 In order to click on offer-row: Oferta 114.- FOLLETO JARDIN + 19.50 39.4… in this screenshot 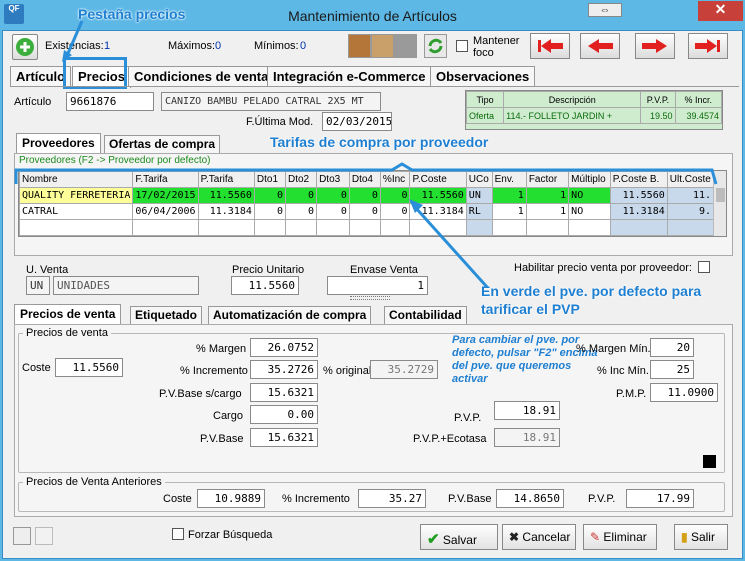, I will do `click(594, 115)`.